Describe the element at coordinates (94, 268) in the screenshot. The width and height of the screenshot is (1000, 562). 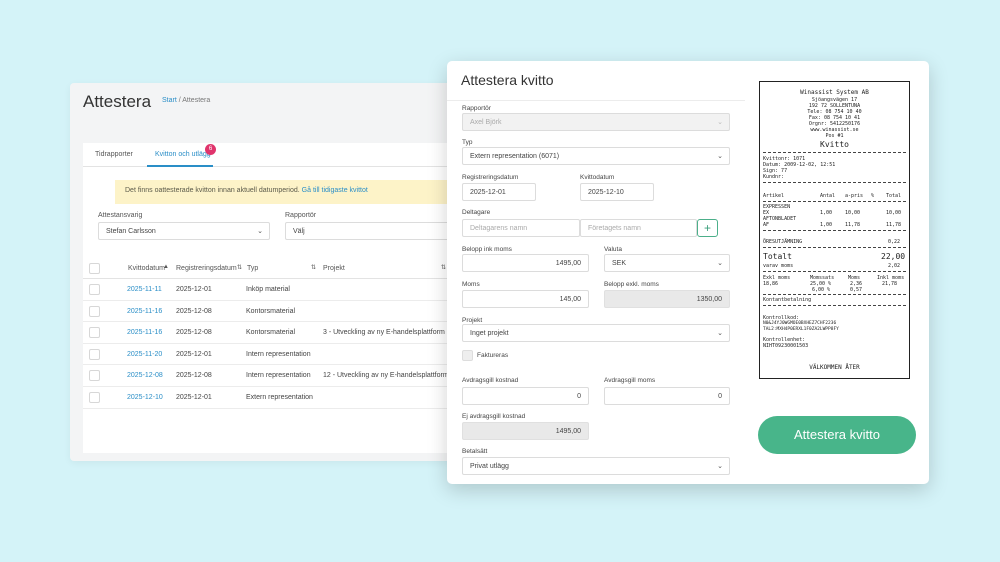
I see `select-all-checkbox` at that location.